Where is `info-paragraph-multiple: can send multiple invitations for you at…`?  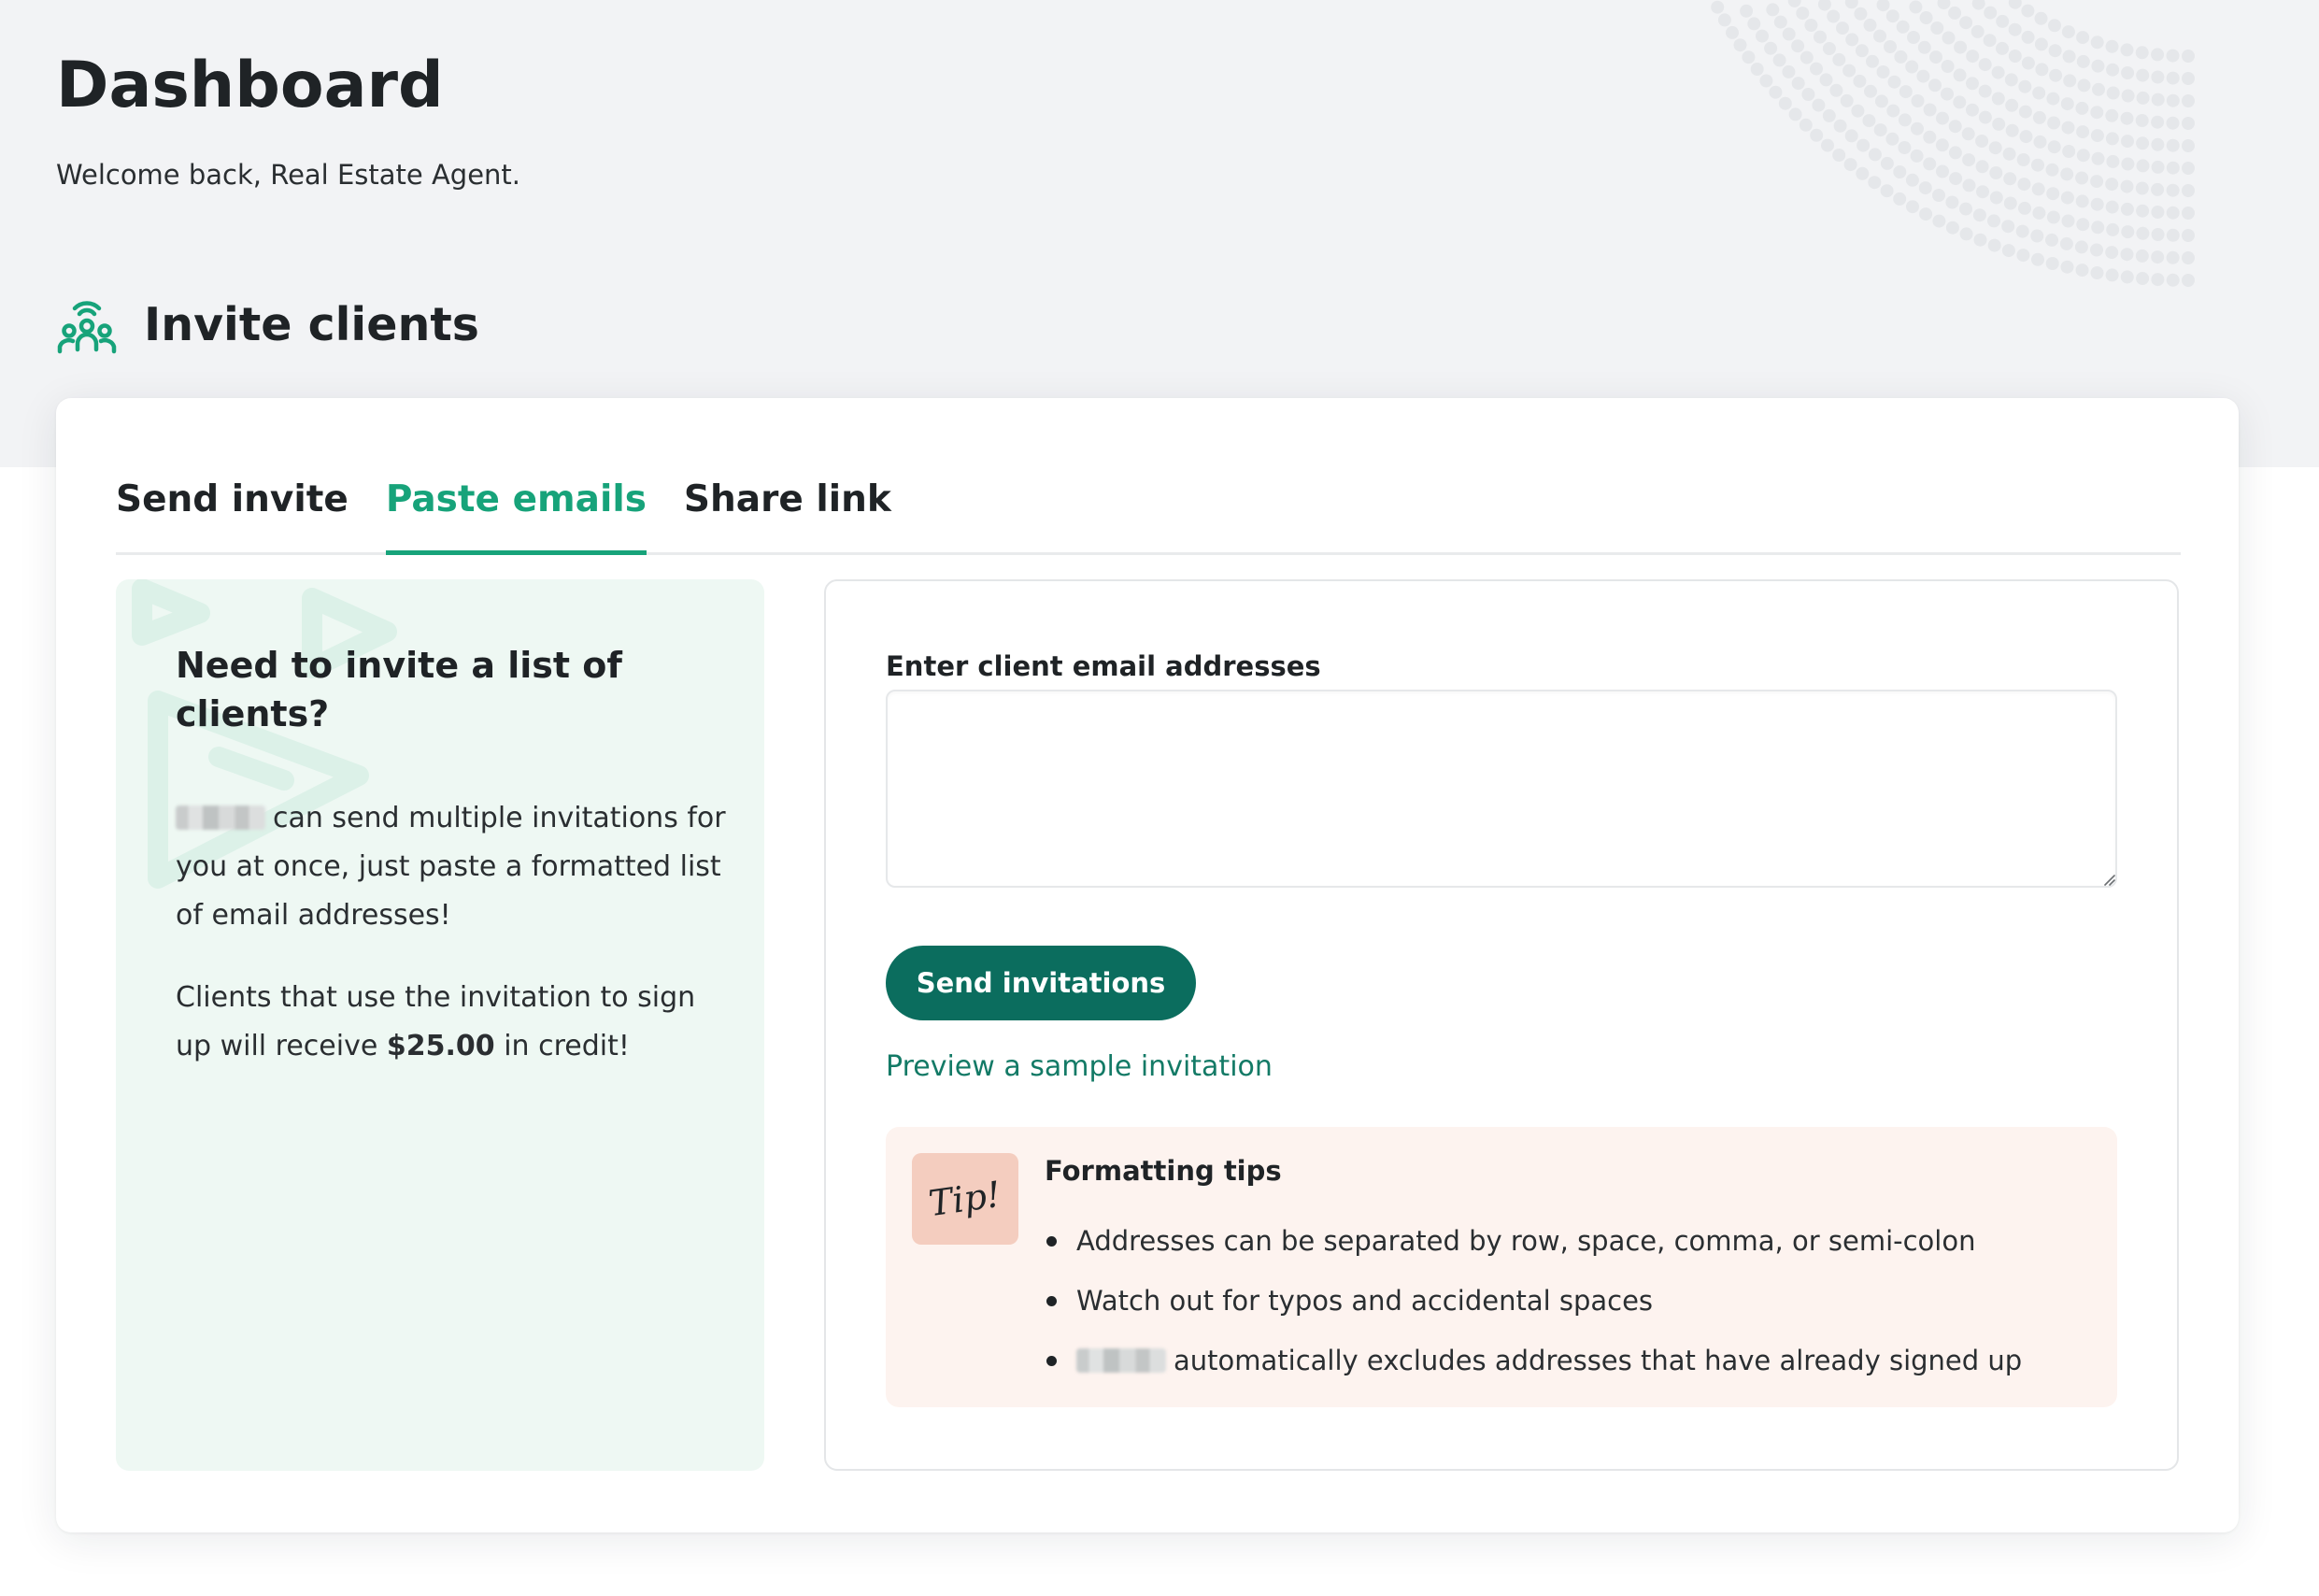 info-paragraph-multiple: can send multiple invitations for you at… is located at coordinates (451, 867).